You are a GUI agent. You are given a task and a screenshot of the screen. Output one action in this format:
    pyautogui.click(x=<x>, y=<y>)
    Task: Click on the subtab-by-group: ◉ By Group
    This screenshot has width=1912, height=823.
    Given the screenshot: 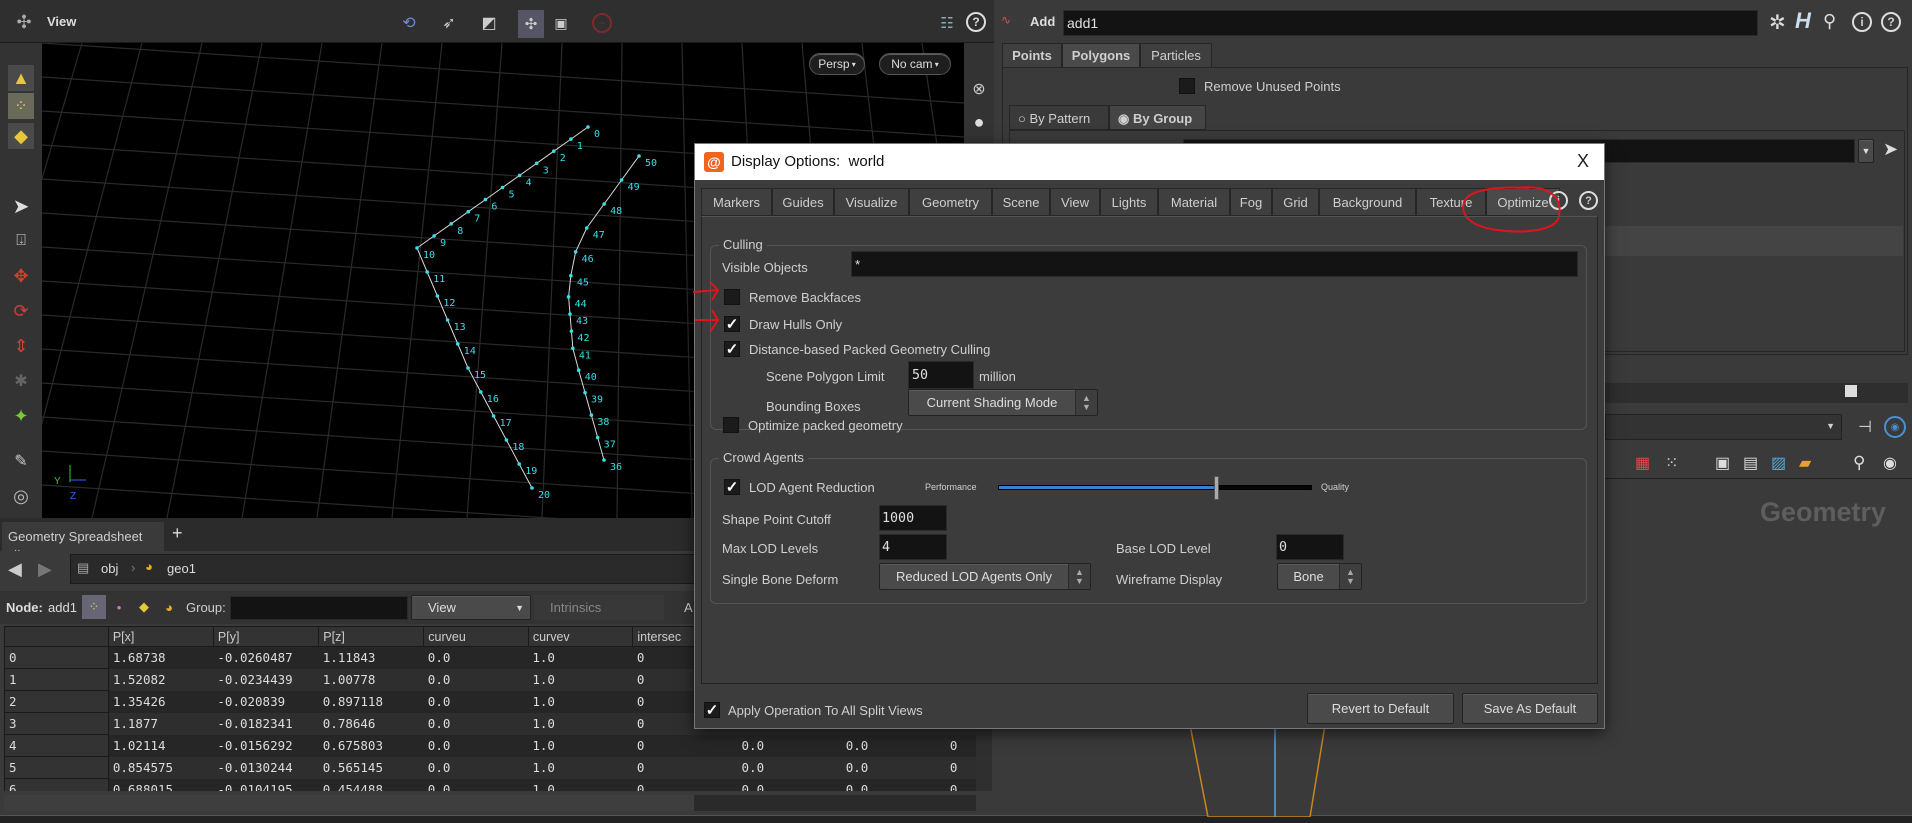 What is the action you would take?
    pyautogui.click(x=1157, y=117)
    